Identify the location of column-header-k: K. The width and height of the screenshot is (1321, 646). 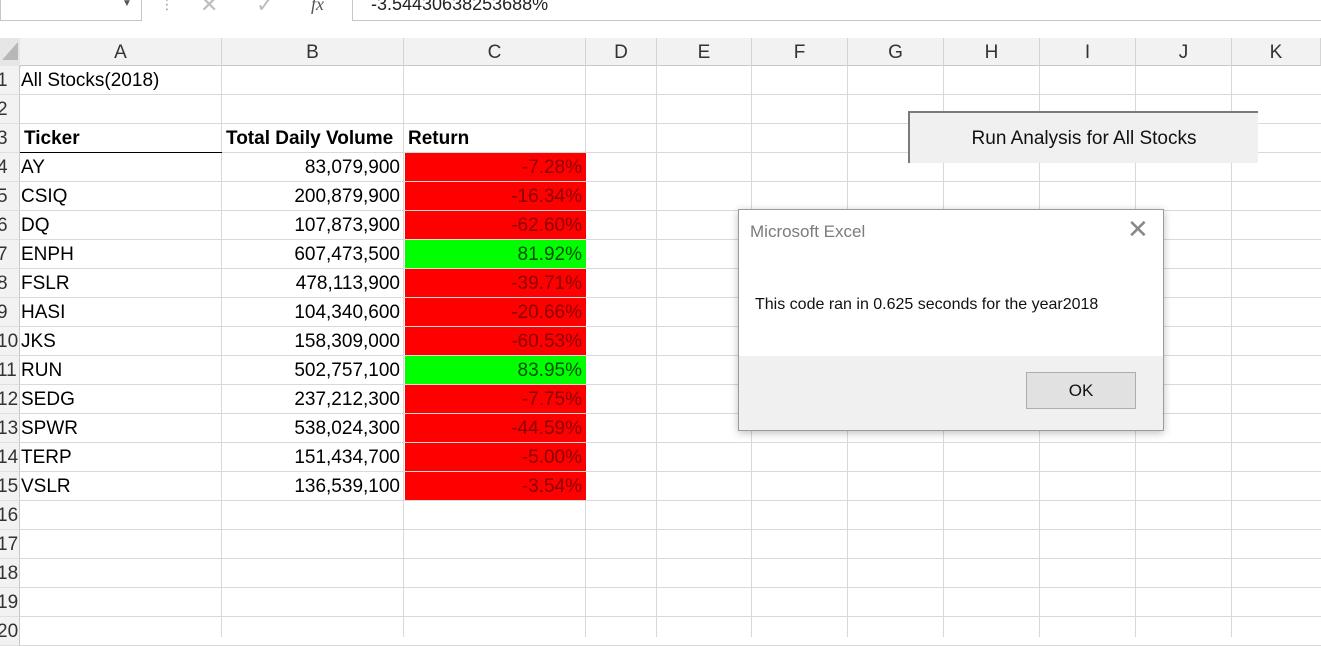
(1276, 52).